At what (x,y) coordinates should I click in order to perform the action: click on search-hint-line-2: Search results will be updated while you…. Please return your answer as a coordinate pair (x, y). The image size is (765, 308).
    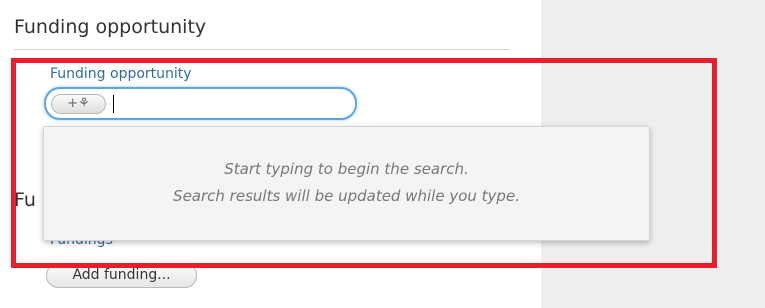
    Looking at the image, I should click on (346, 196).